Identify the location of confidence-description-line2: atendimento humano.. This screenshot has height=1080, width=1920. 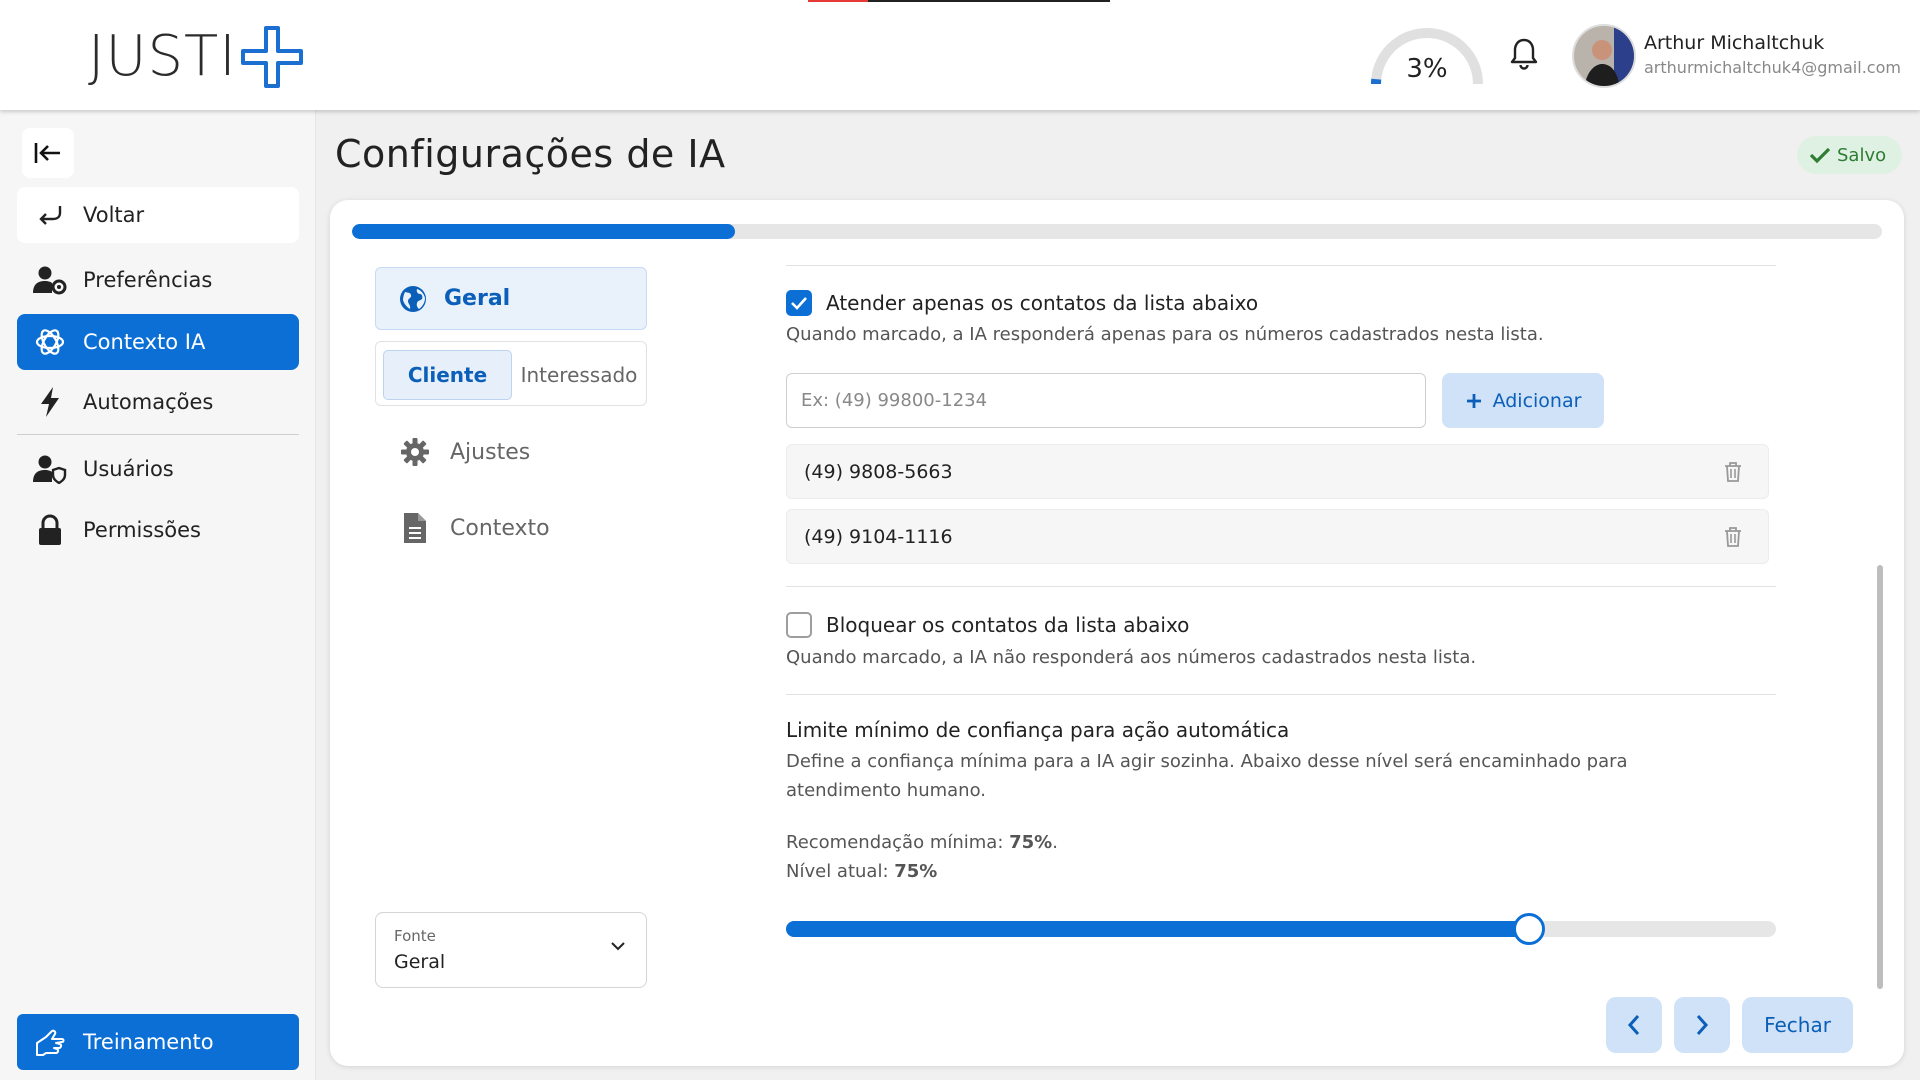
(886, 790).